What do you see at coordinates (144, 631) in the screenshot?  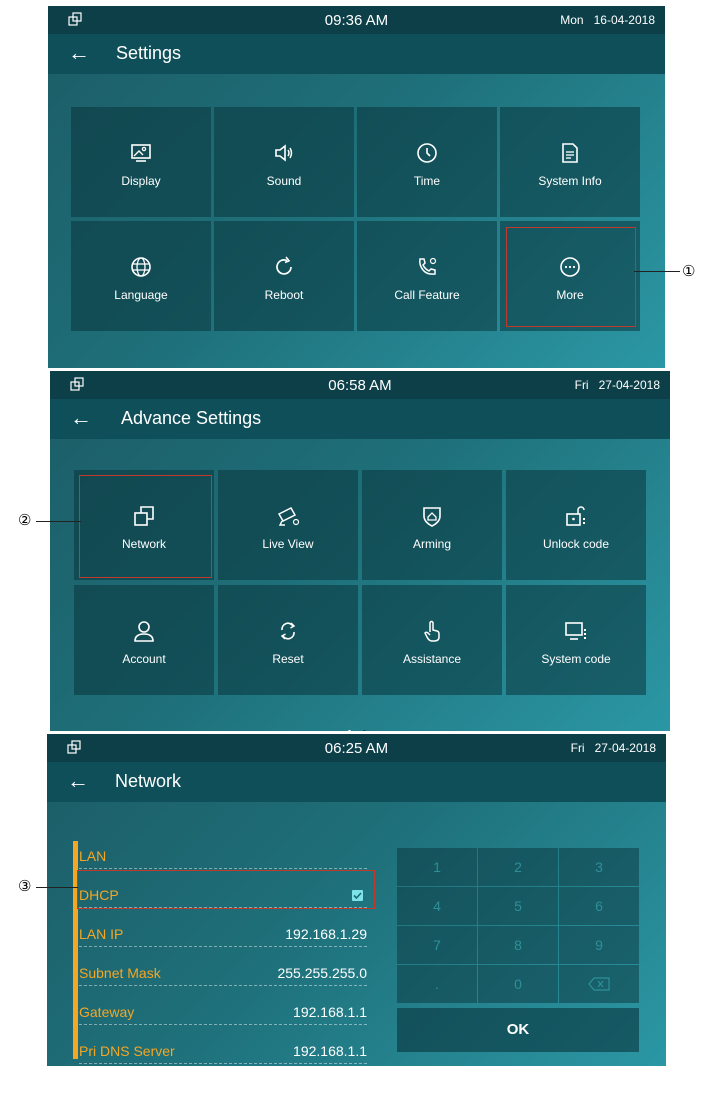 I see `user-icon` at bounding box center [144, 631].